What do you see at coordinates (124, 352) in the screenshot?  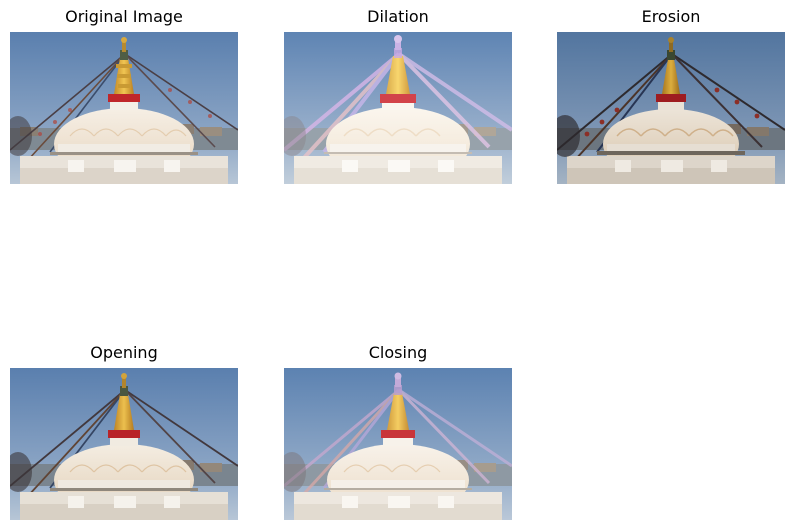 I see `panel-title-opening: Opening` at bounding box center [124, 352].